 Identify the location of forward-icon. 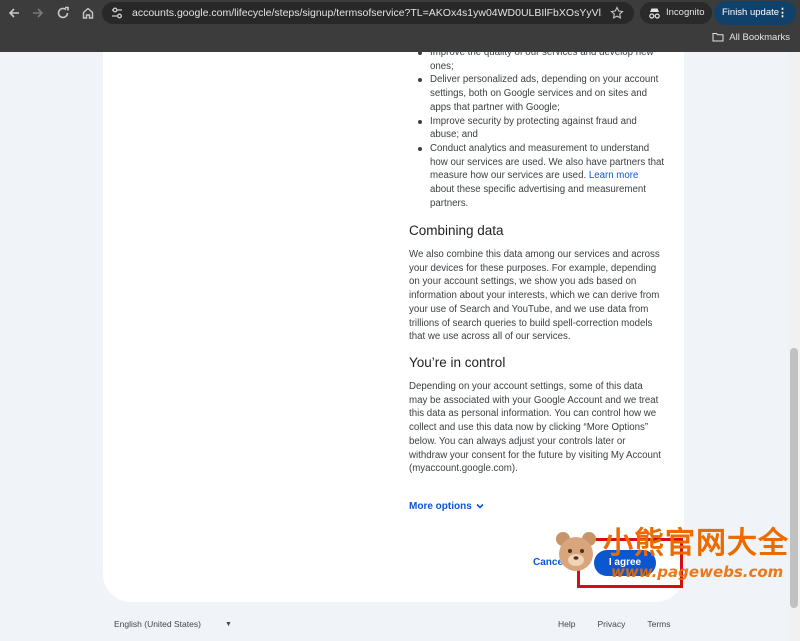
(38, 13).